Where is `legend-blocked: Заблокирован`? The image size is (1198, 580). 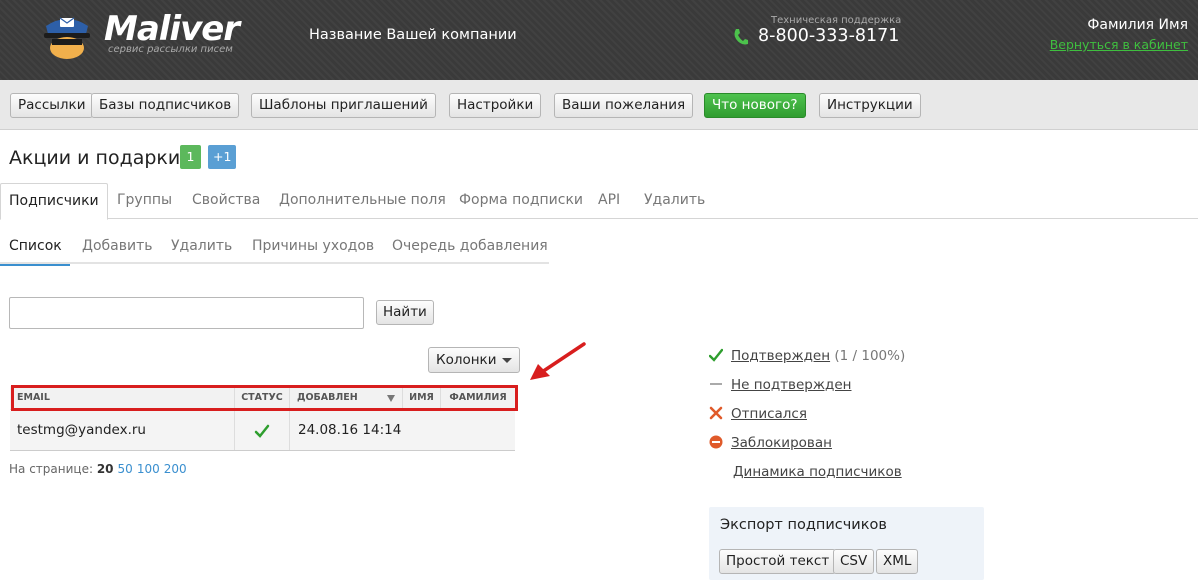
legend-blocked: Заблокирован is located at coordinates (770, 443).